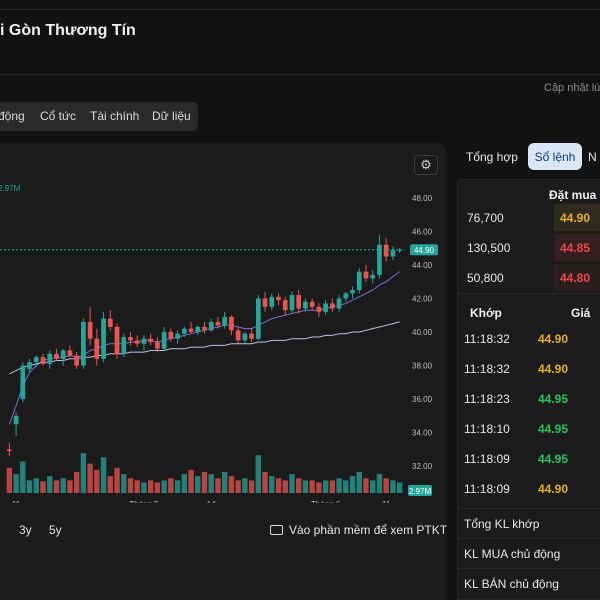 Image resolution: width=600 pixels, height=600 pixels. What do you see at coordinates (529, 277) in the screenshot?
I see `bid-row: 50,800 44.80` at bounding box center [529, 277].